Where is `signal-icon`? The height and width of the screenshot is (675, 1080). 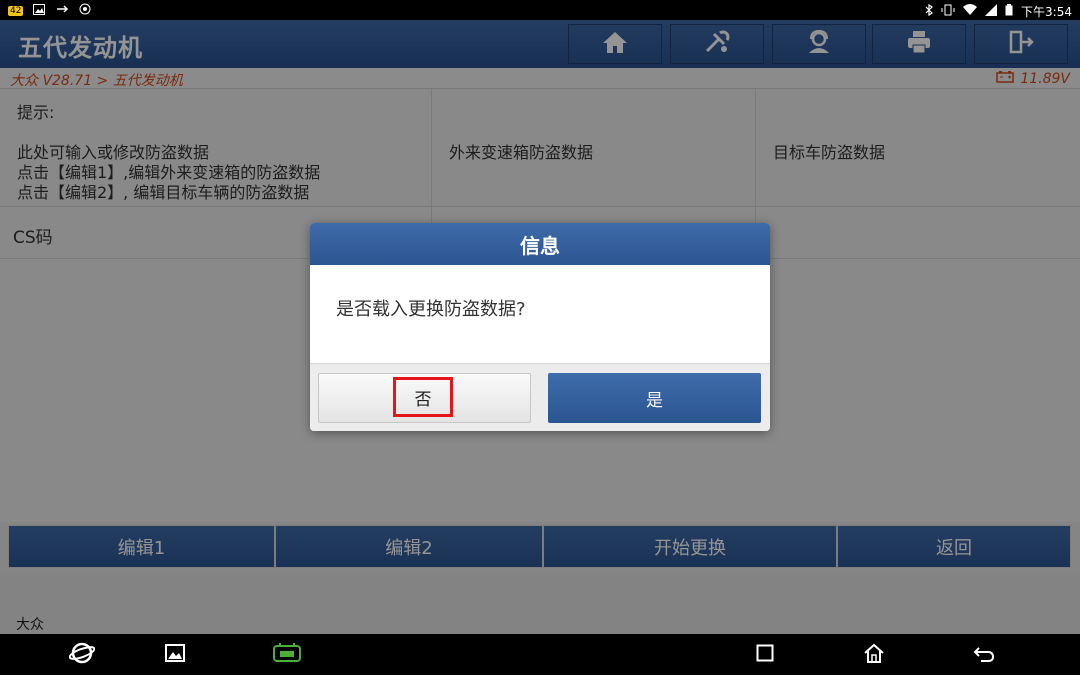
signal-icon is located at coordinates (991, 11).